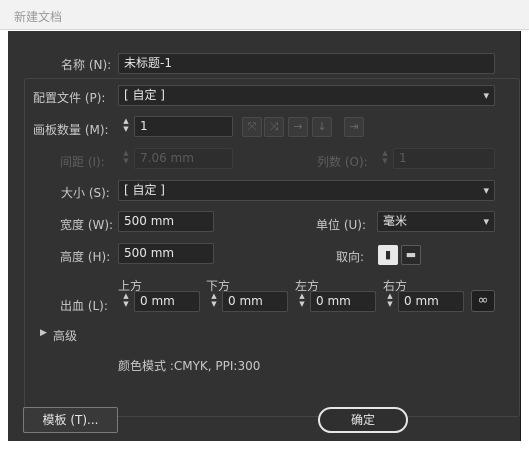  What do you see at coordinates (322, 127) in the screenshot?
I see `arrange-by-column-icon: ↓` at bounding box center [322, 127].